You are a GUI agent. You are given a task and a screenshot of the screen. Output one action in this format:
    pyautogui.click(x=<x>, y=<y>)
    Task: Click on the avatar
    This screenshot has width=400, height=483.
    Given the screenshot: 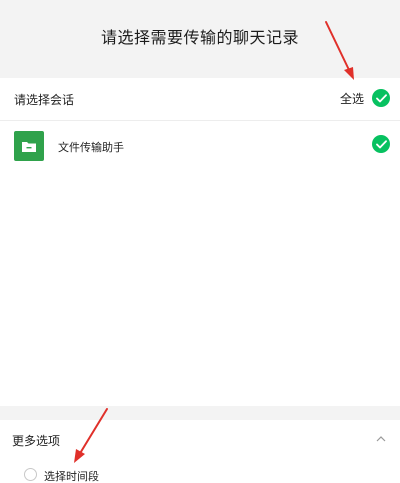 What is the action you would take?
    pyautogui.click(x=29, y=146)
    